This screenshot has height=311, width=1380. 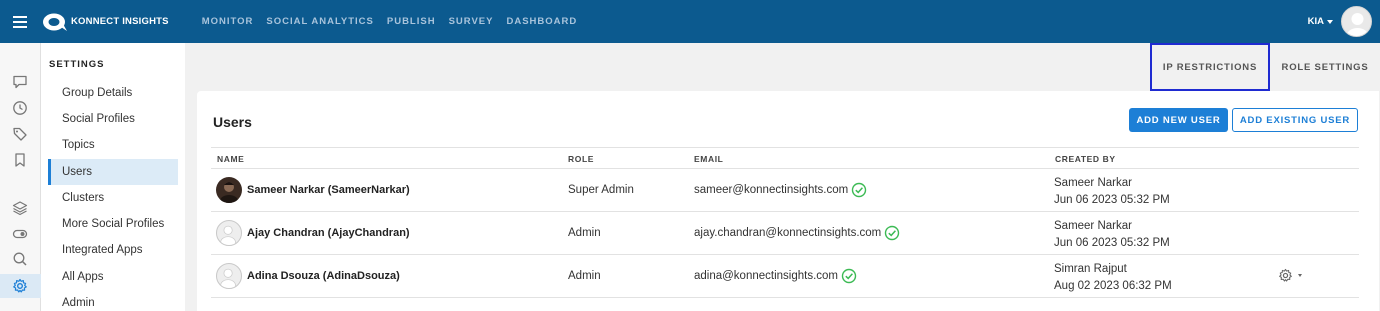 What do you see at coordinates (120, 21) in the screenshot?
I see `brand-name: KONNECT INSIGHTS` at bounding box center [120, 21].